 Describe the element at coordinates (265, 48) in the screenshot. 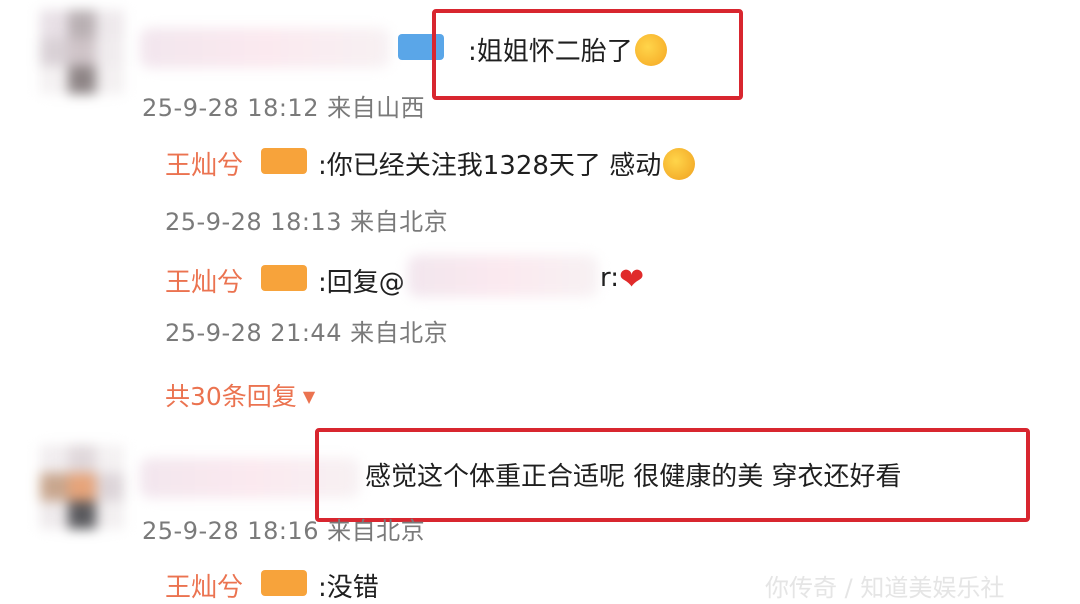

I see `username-blurred` at that location.